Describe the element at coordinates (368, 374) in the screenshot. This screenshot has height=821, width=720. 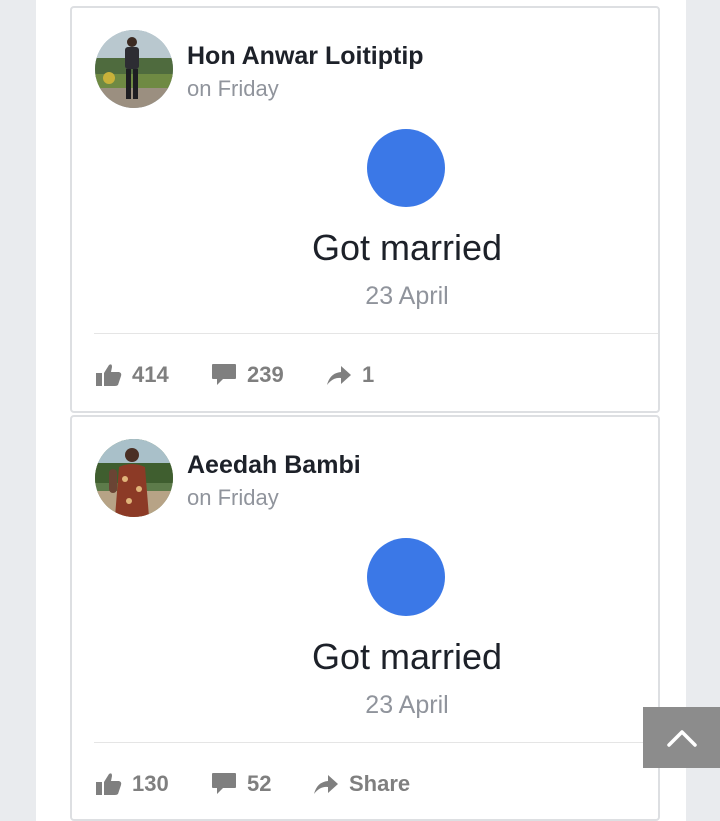
I see `share-count: 1` at that location.